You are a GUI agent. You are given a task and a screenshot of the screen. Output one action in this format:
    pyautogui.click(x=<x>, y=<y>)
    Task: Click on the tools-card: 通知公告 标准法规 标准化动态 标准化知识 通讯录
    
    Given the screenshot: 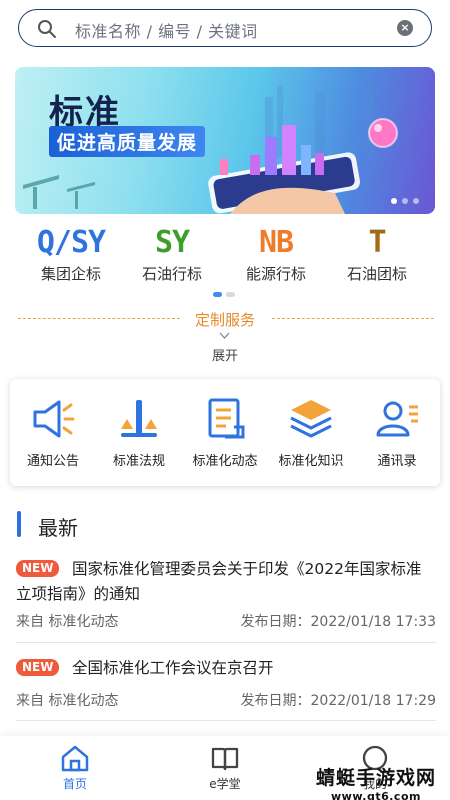 What is the action you would take?
    pyautogui.click(x=225, y=432)
    